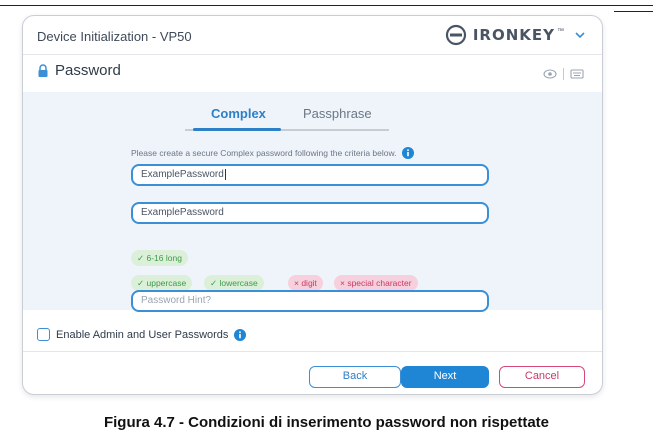  I want to click on brand-menu: IRONKEY ™, so click(515, 35).